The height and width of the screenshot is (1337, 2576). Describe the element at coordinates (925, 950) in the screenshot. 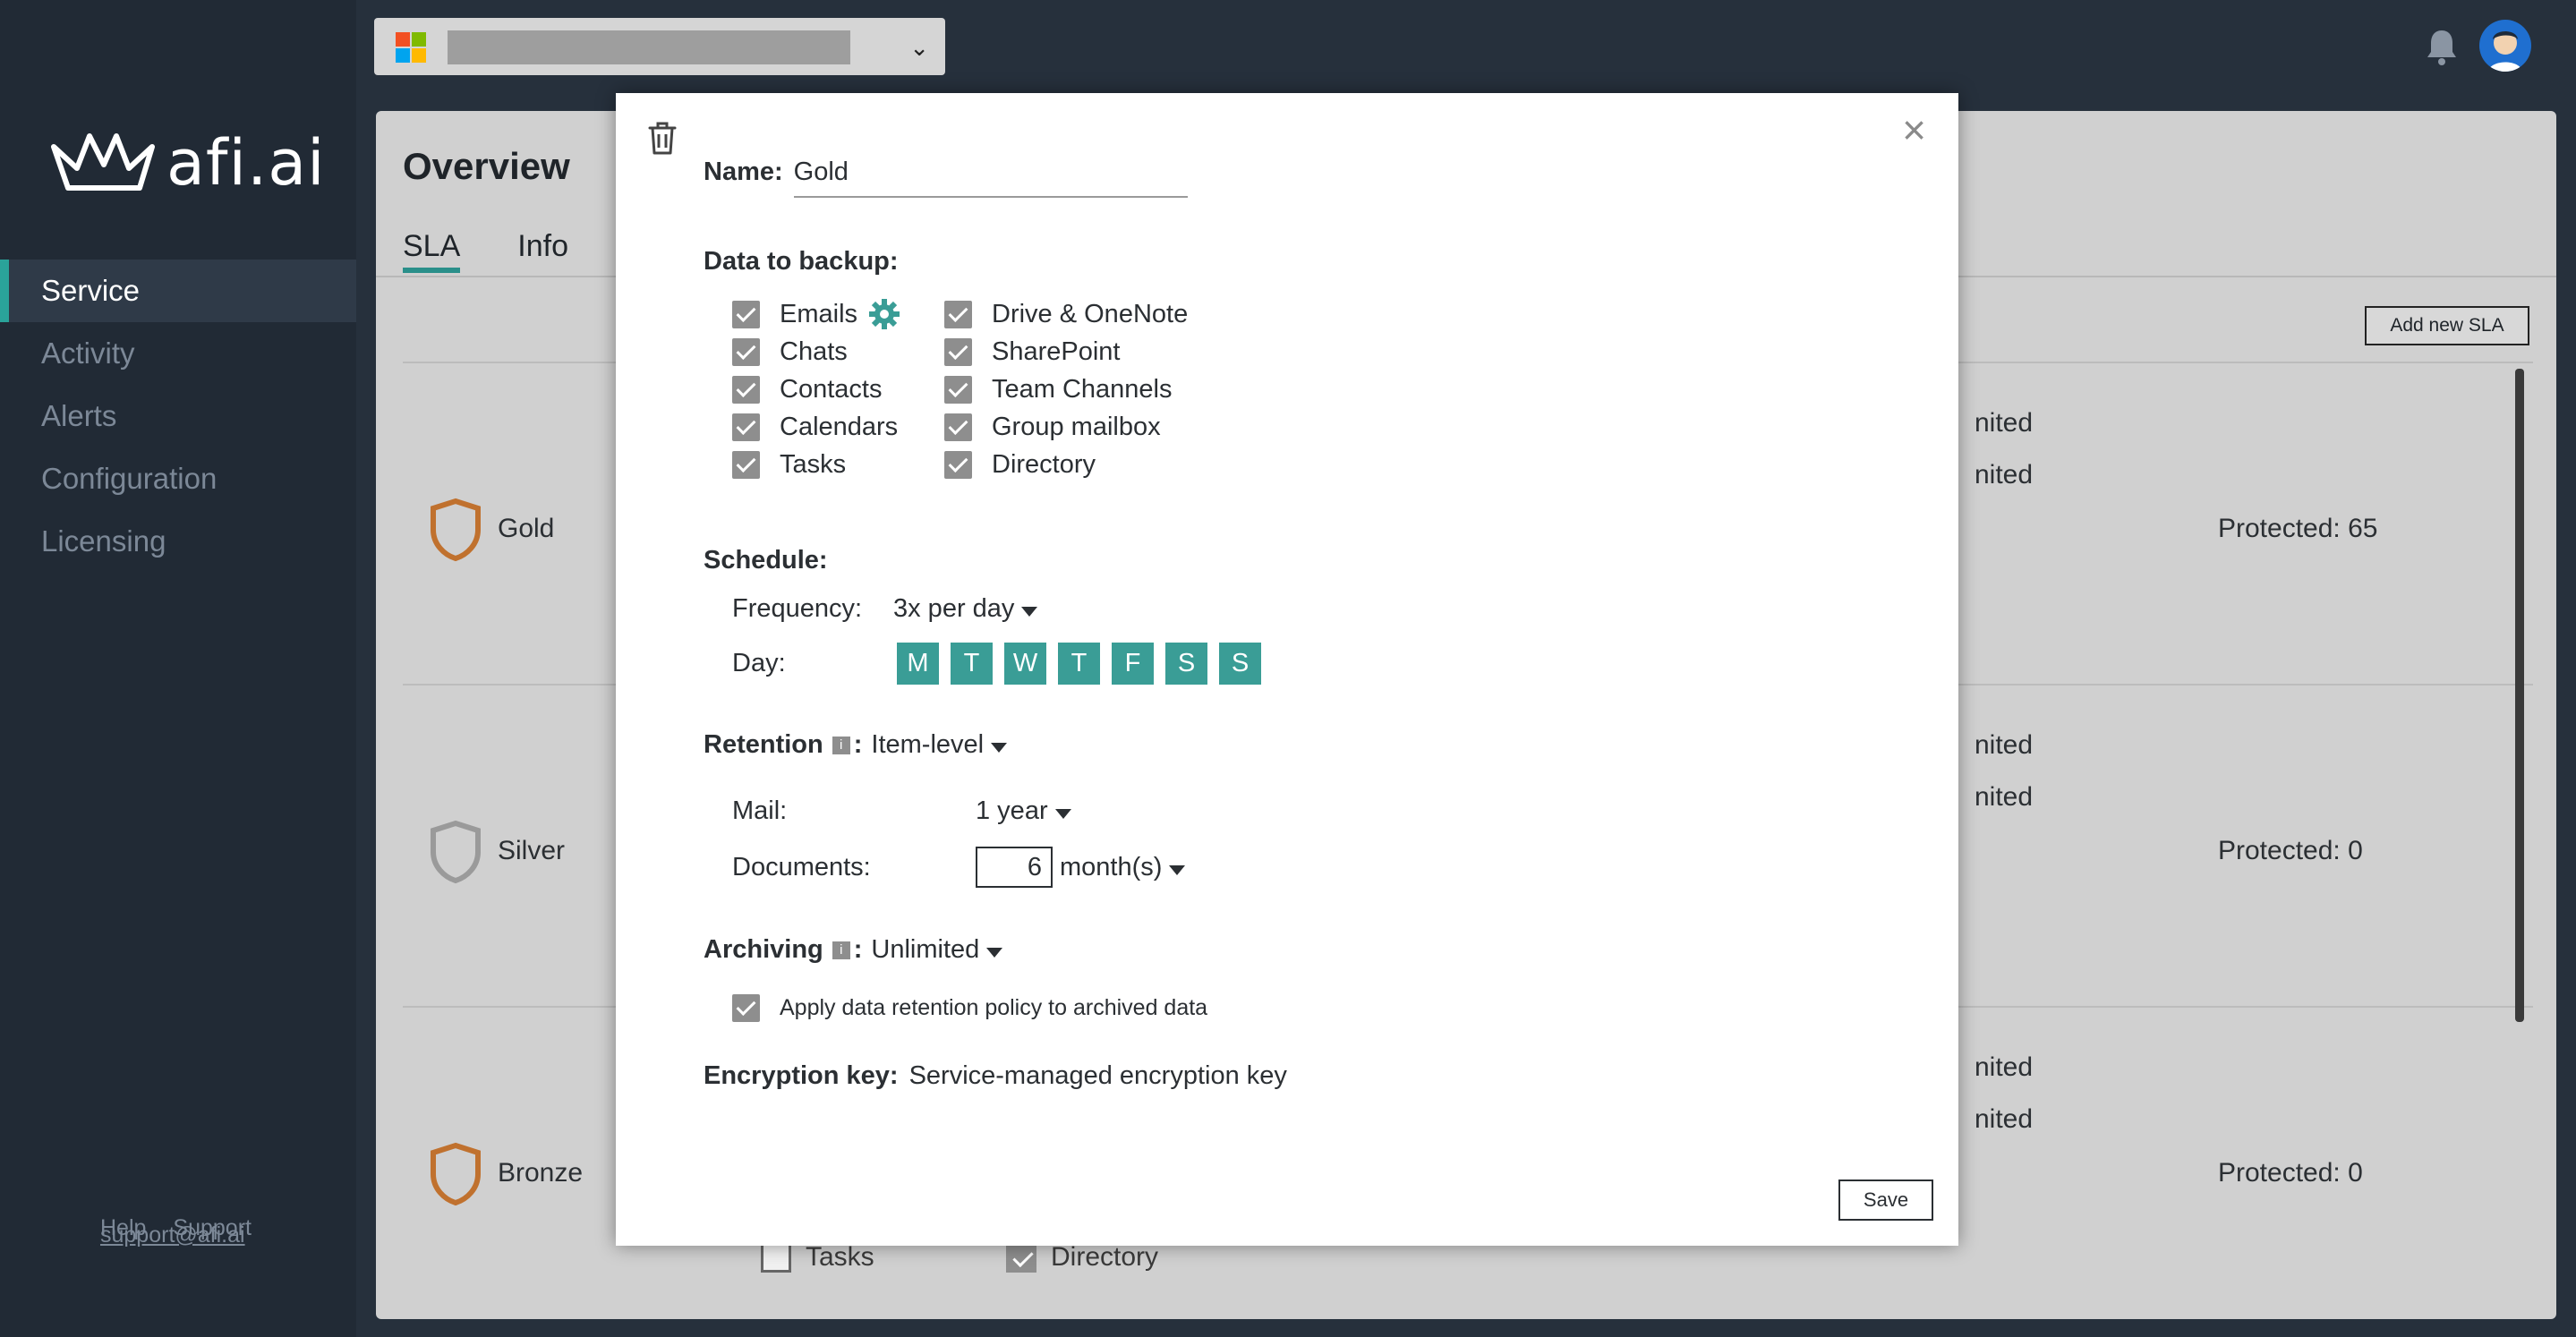

I see `archiving-value: Unlimited` at that location.